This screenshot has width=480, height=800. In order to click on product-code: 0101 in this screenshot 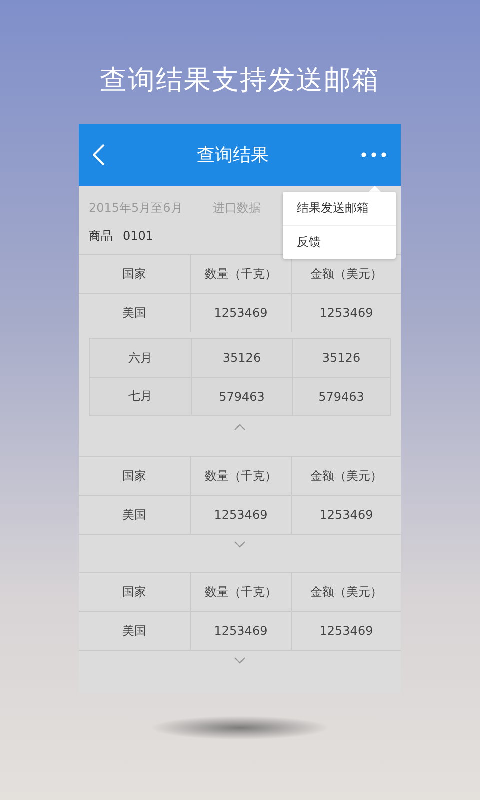, I will do `click(138, 236)`.